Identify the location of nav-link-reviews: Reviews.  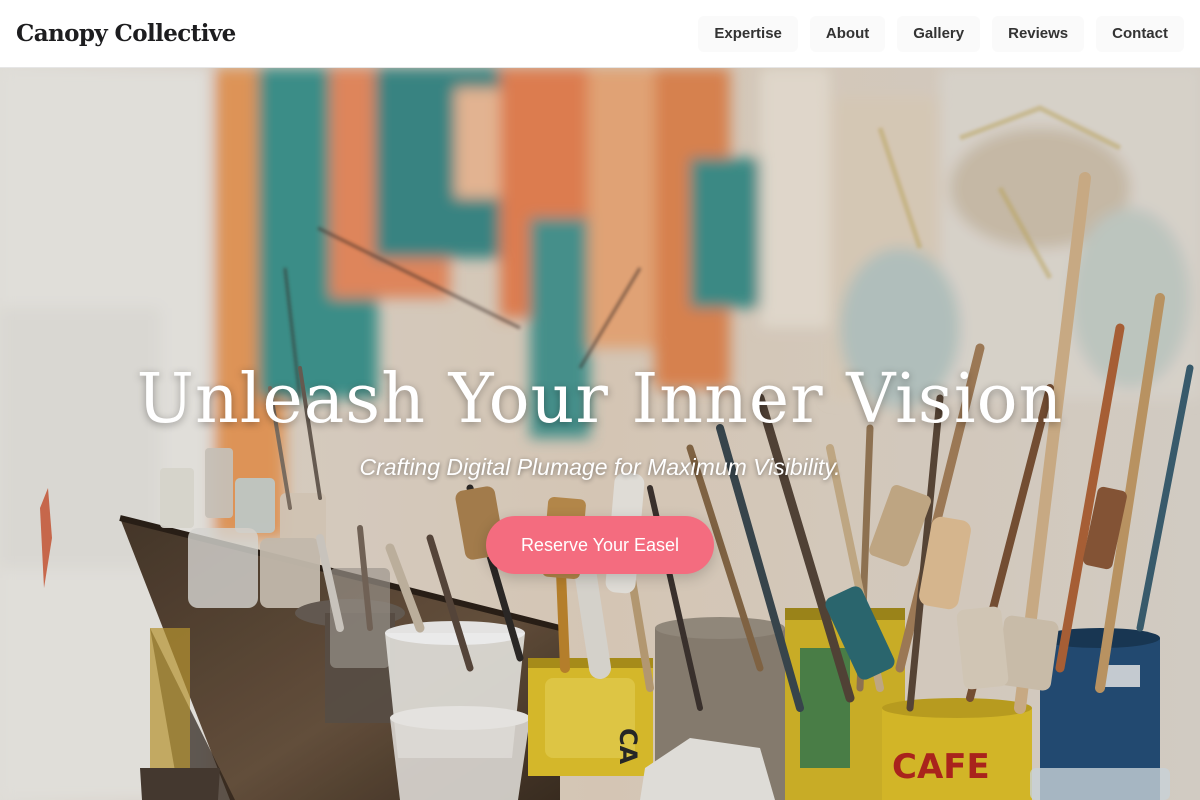
(1038, 34).